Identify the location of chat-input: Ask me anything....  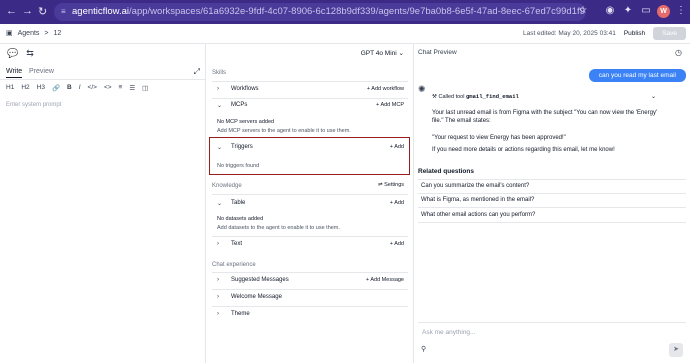
(448, 332).